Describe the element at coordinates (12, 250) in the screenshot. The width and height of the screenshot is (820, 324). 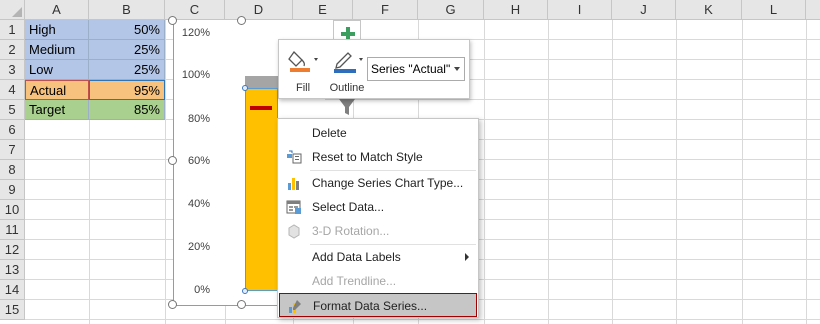
I see `row-header-12: 12` at that location.